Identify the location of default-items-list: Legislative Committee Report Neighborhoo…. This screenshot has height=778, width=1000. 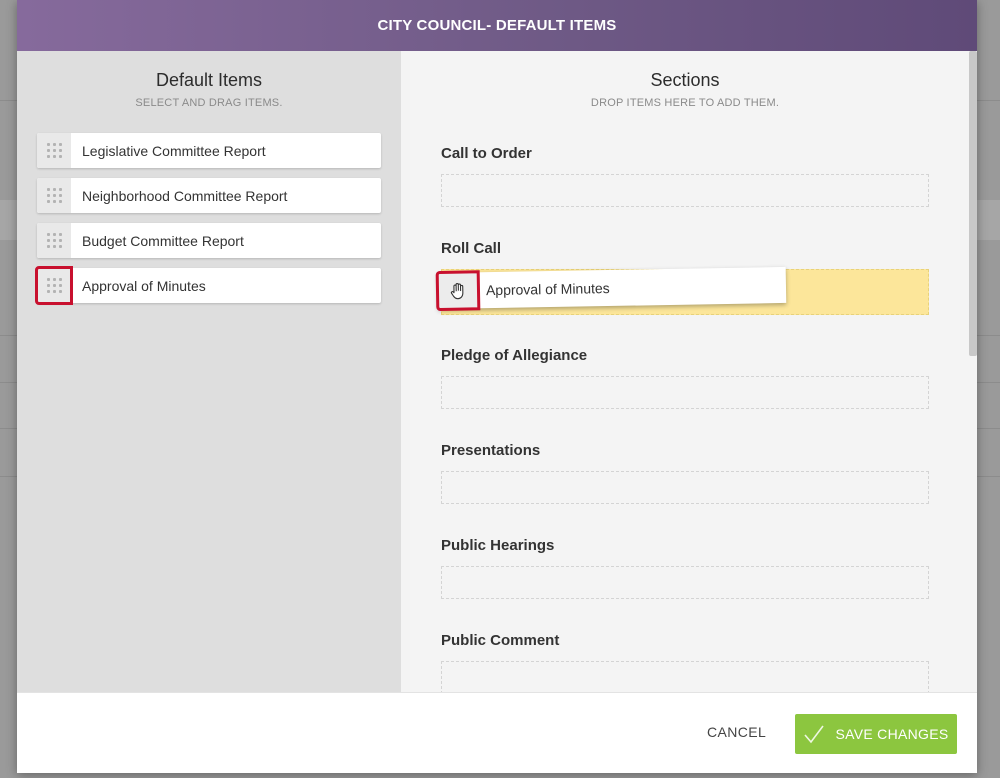
(208, 223).